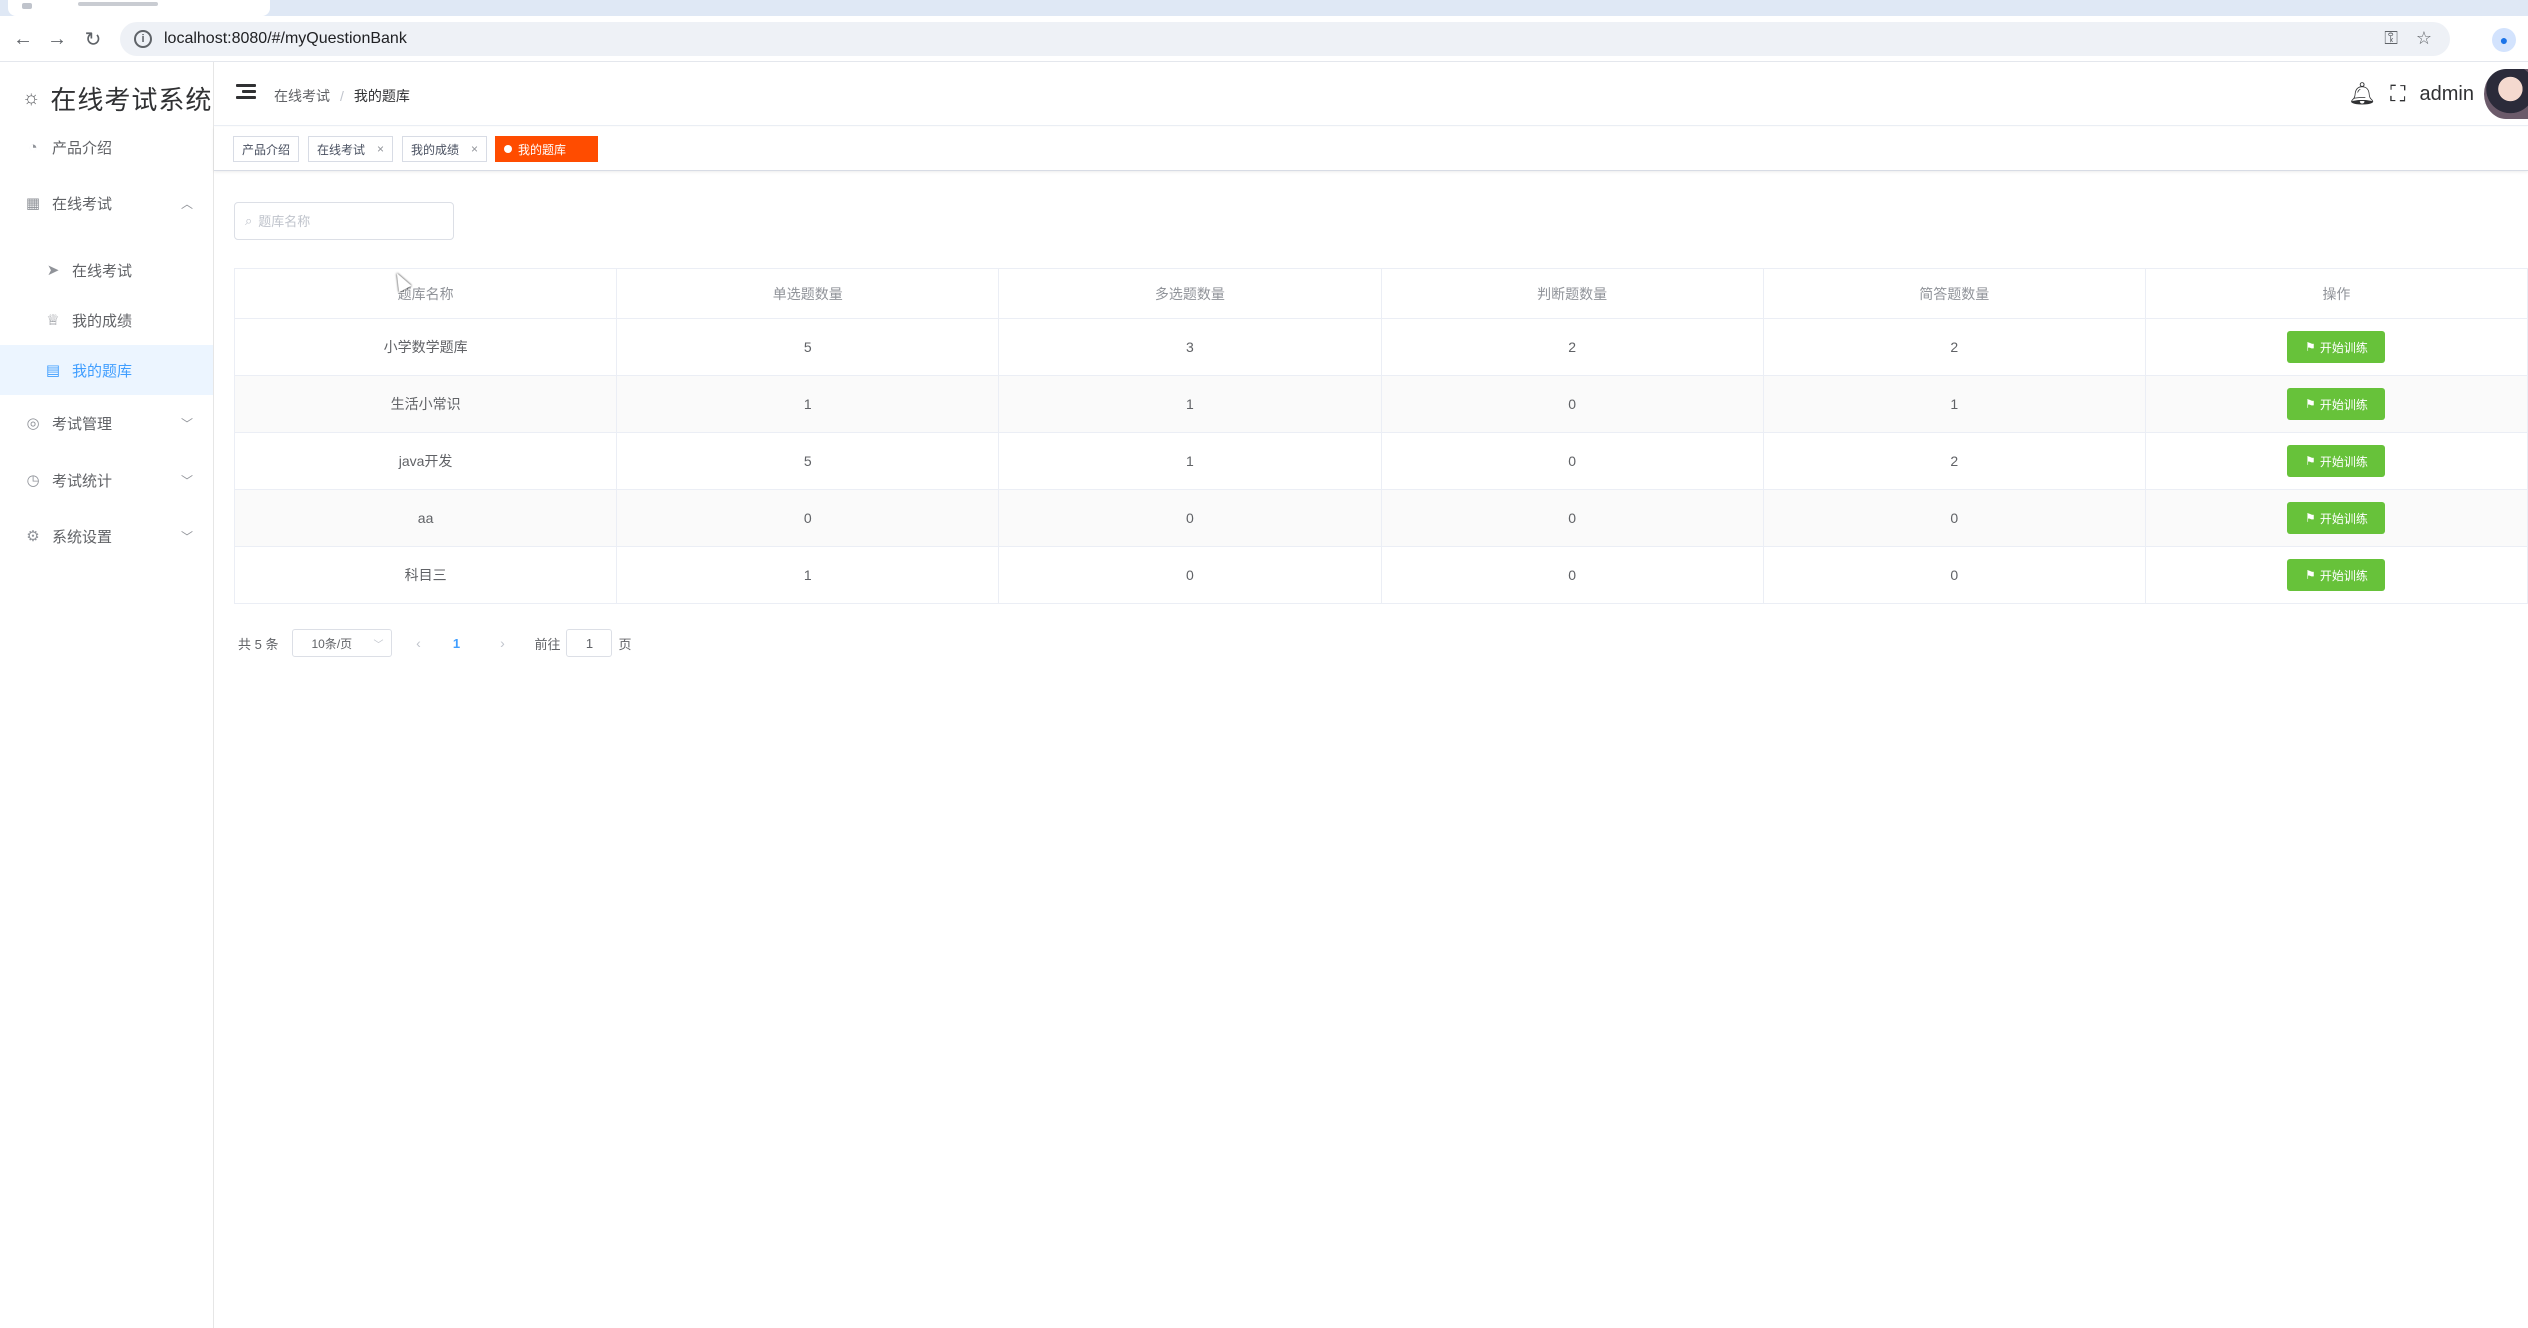 The width and height of the screenshot is (2528, 1328). I want to click on sidebar-group-exam-statistics: ◷ 考试统计 ﹀, so click(106, 480).